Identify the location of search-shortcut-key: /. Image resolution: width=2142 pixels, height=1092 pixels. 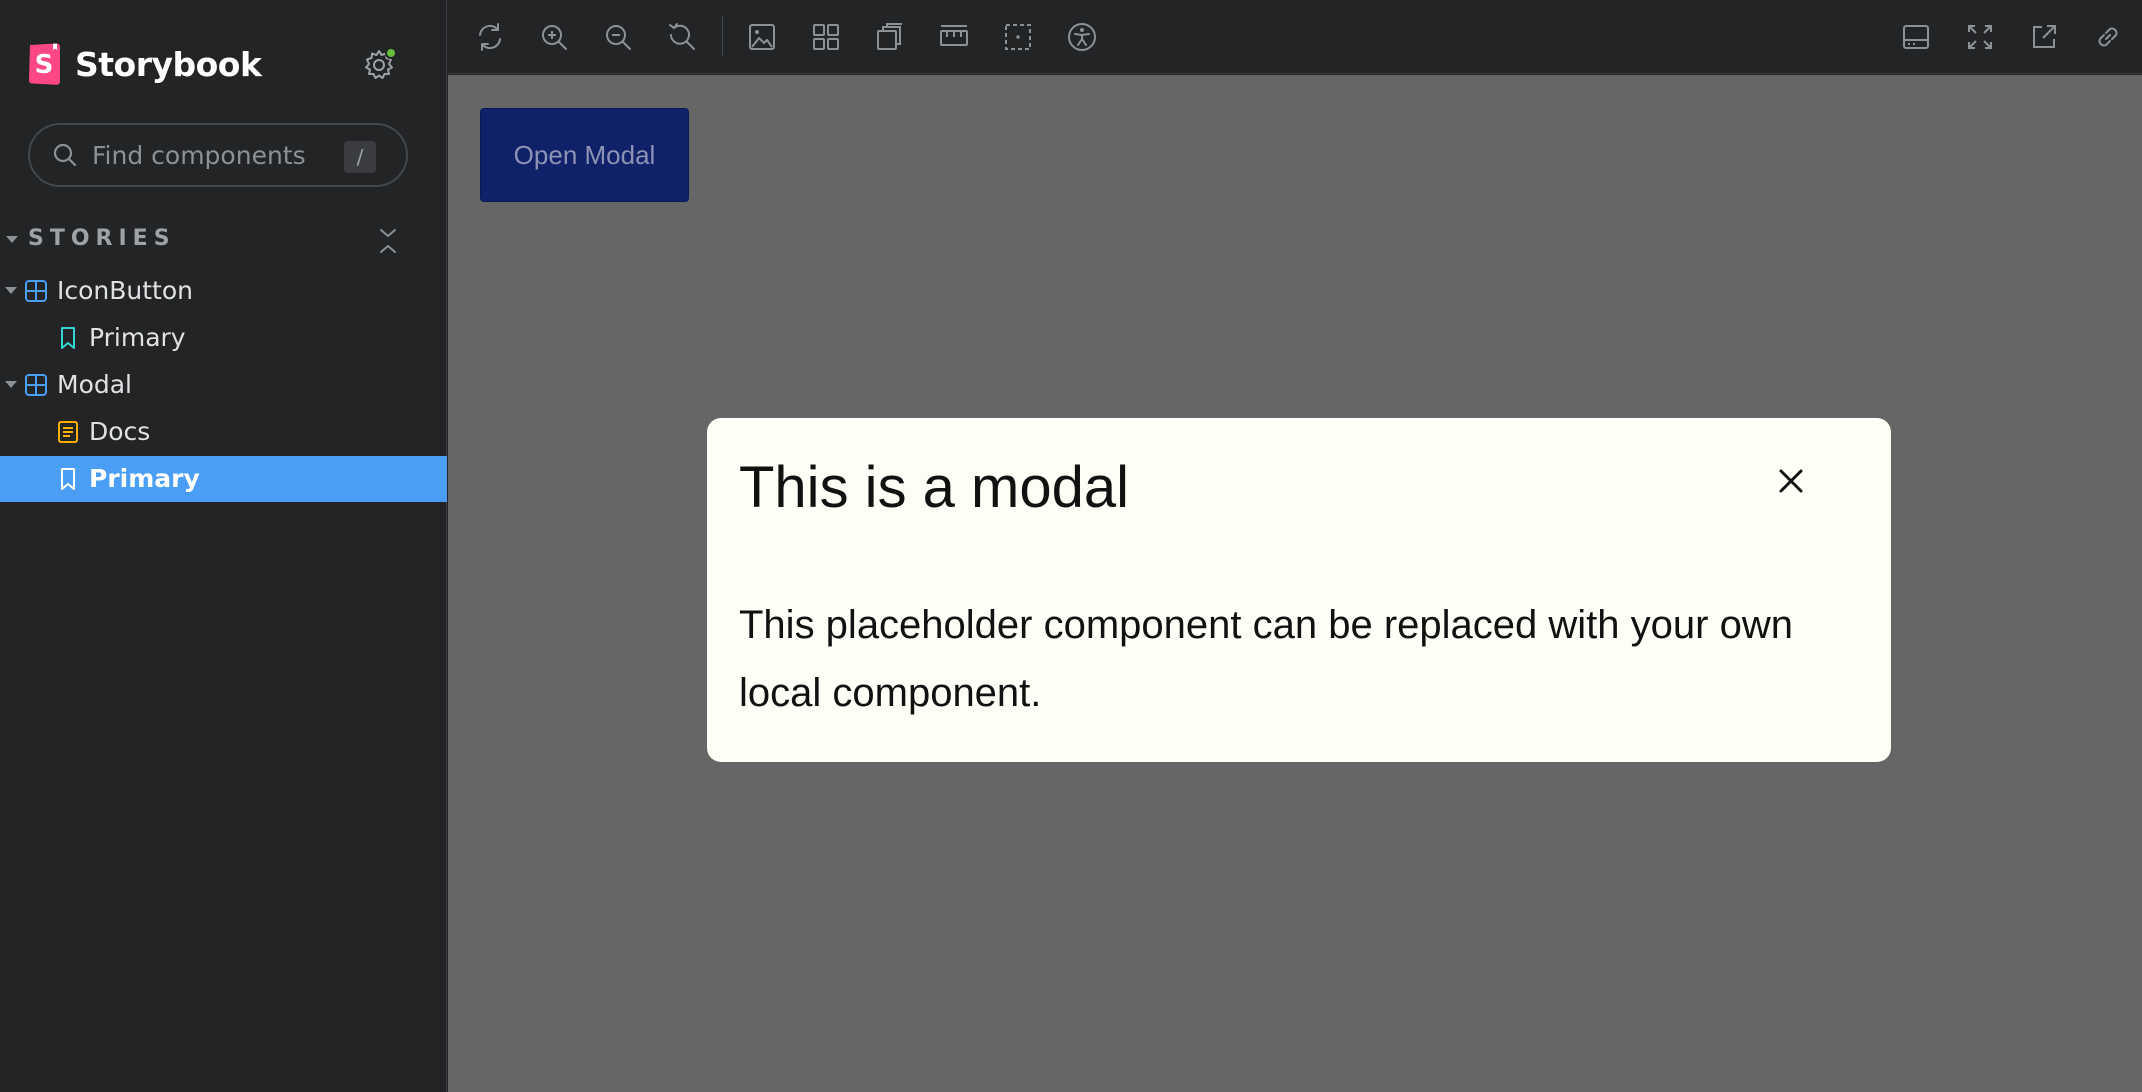
(360, 157).